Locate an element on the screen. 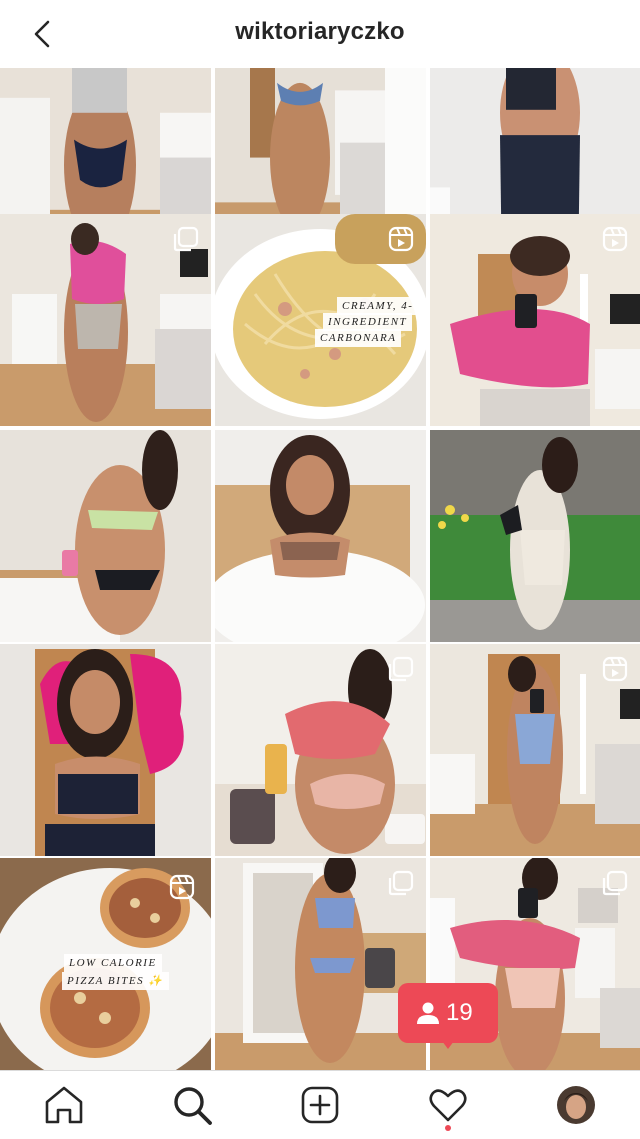 Image resolution: width=640 pixels, height=1139 pixels. post-caption-line: CARBONARA is located at coordinates (358, 338).